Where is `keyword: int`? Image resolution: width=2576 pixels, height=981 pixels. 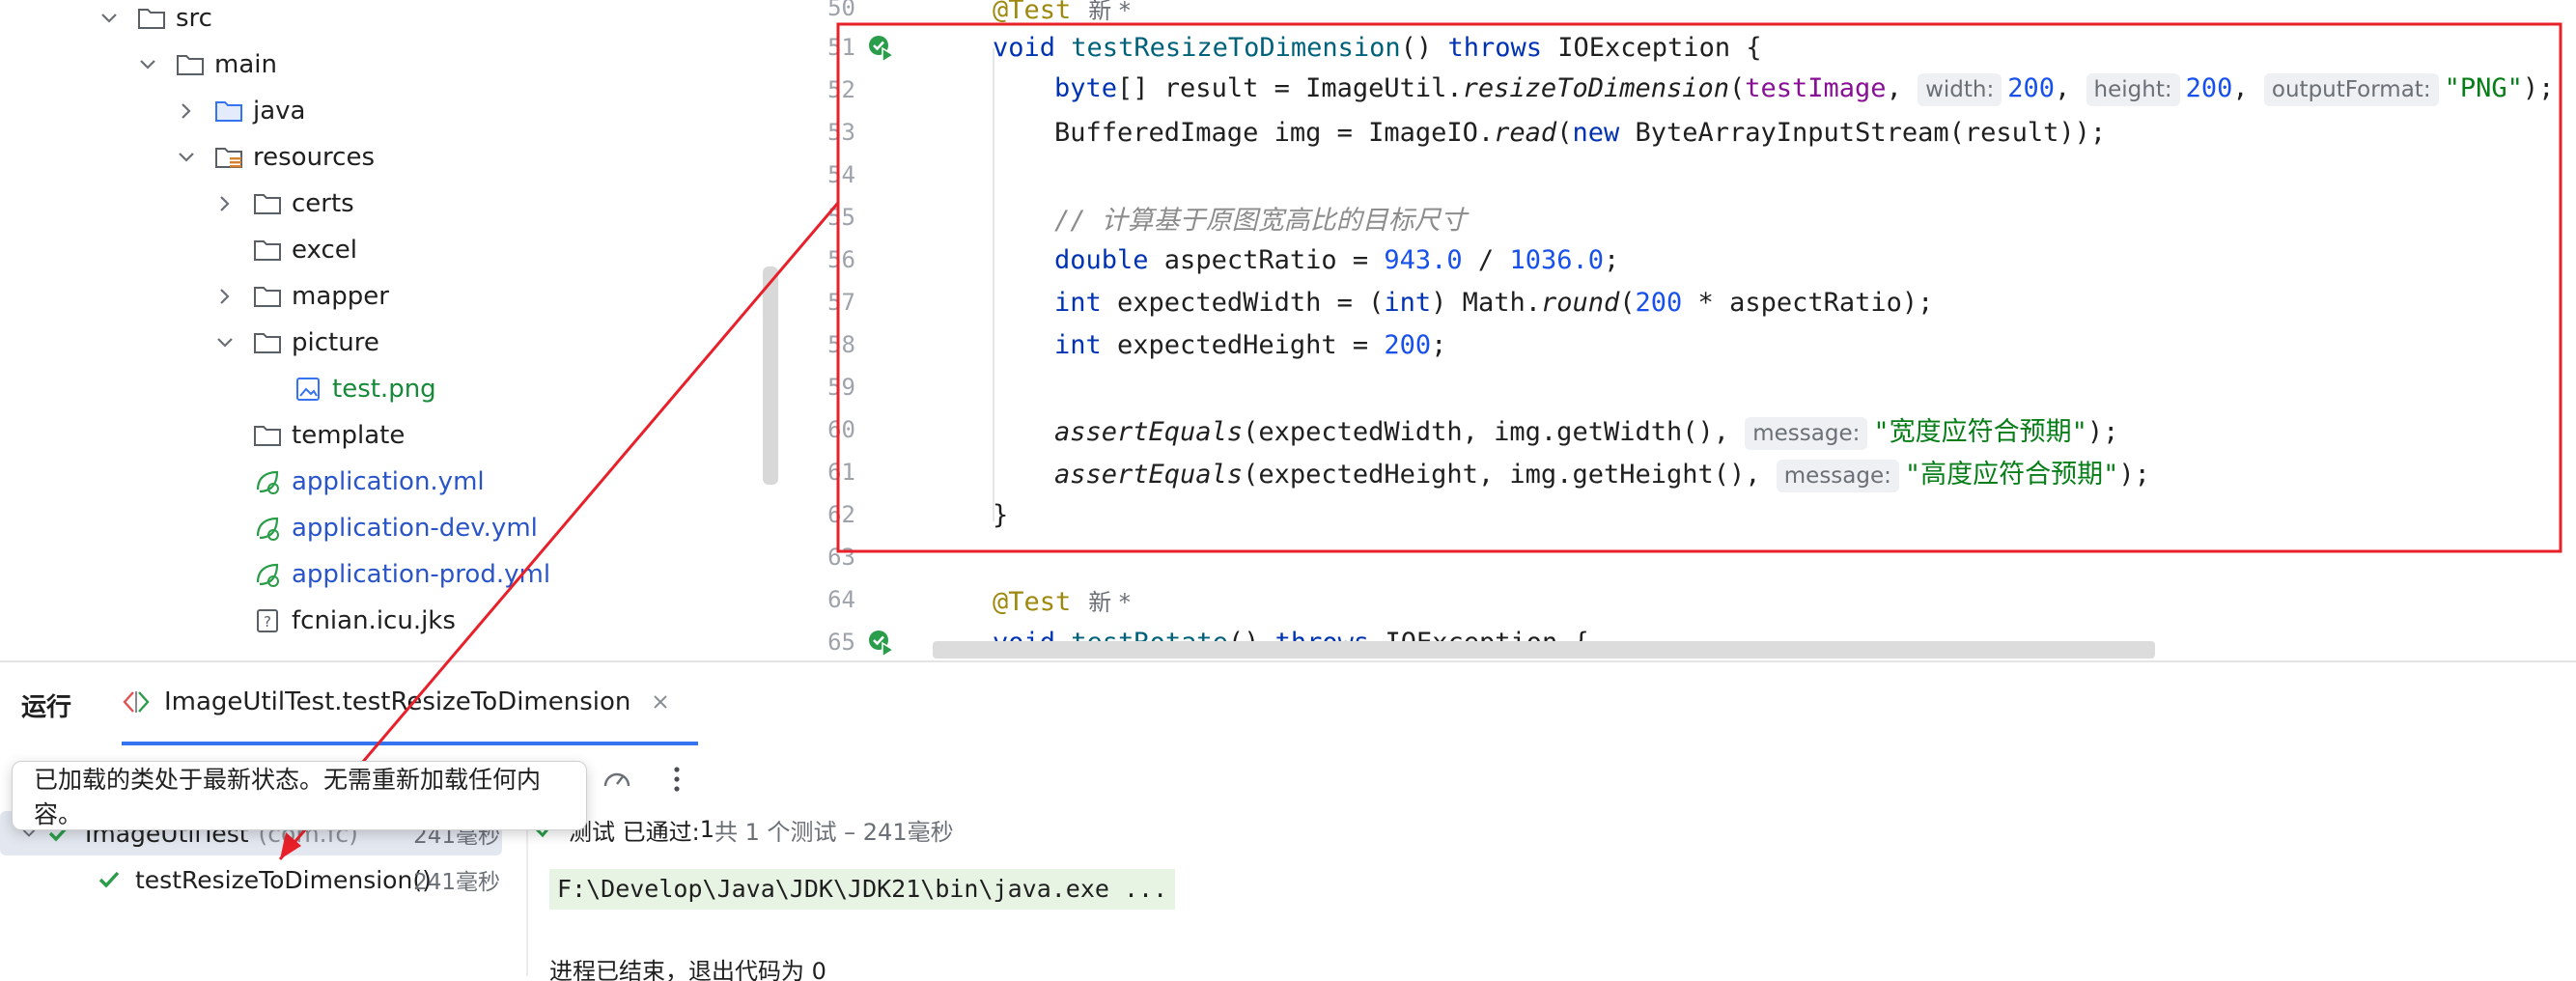
keyword: int is located at coordinates (1408, 302).